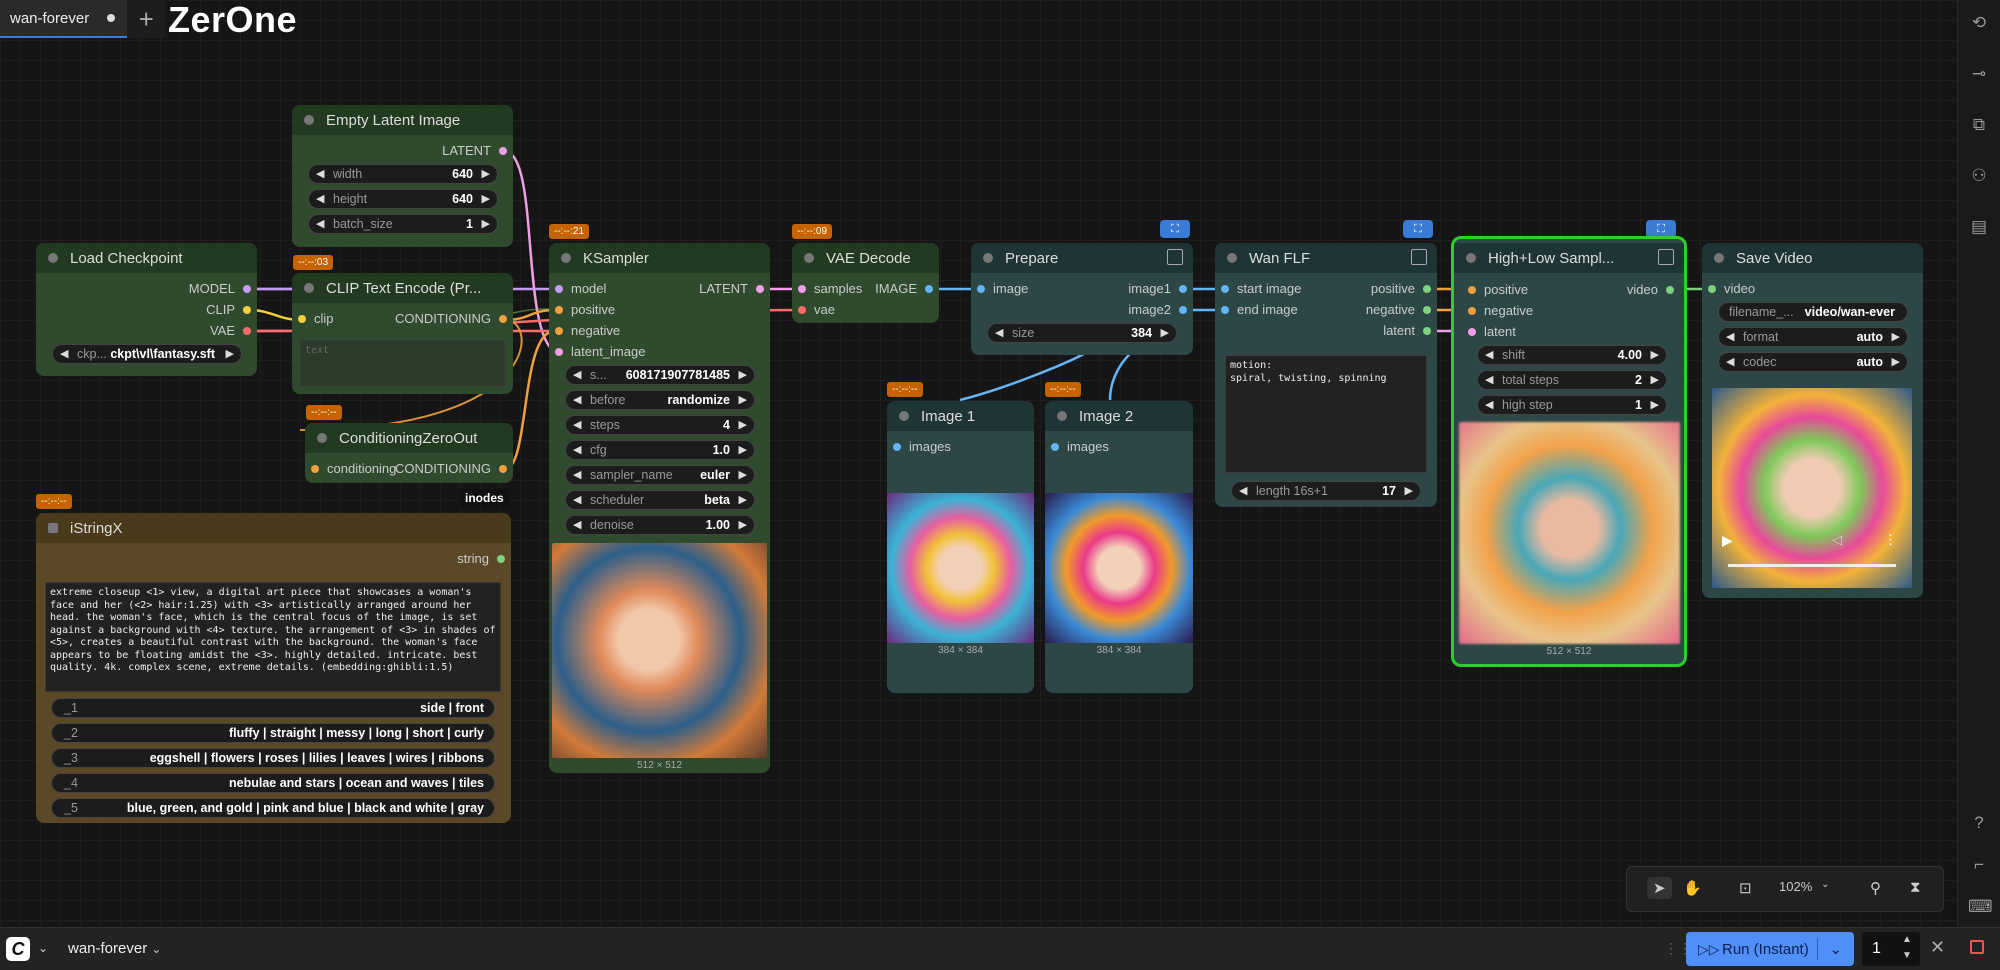 Image resolution: width=2000 pixels, height=970 pixels. What do you see at coordinates (1572, 355) in the screenshot?
I see `shift-widget: ◀ shift 4.00 ▶` at bounding box center [1572, 355].